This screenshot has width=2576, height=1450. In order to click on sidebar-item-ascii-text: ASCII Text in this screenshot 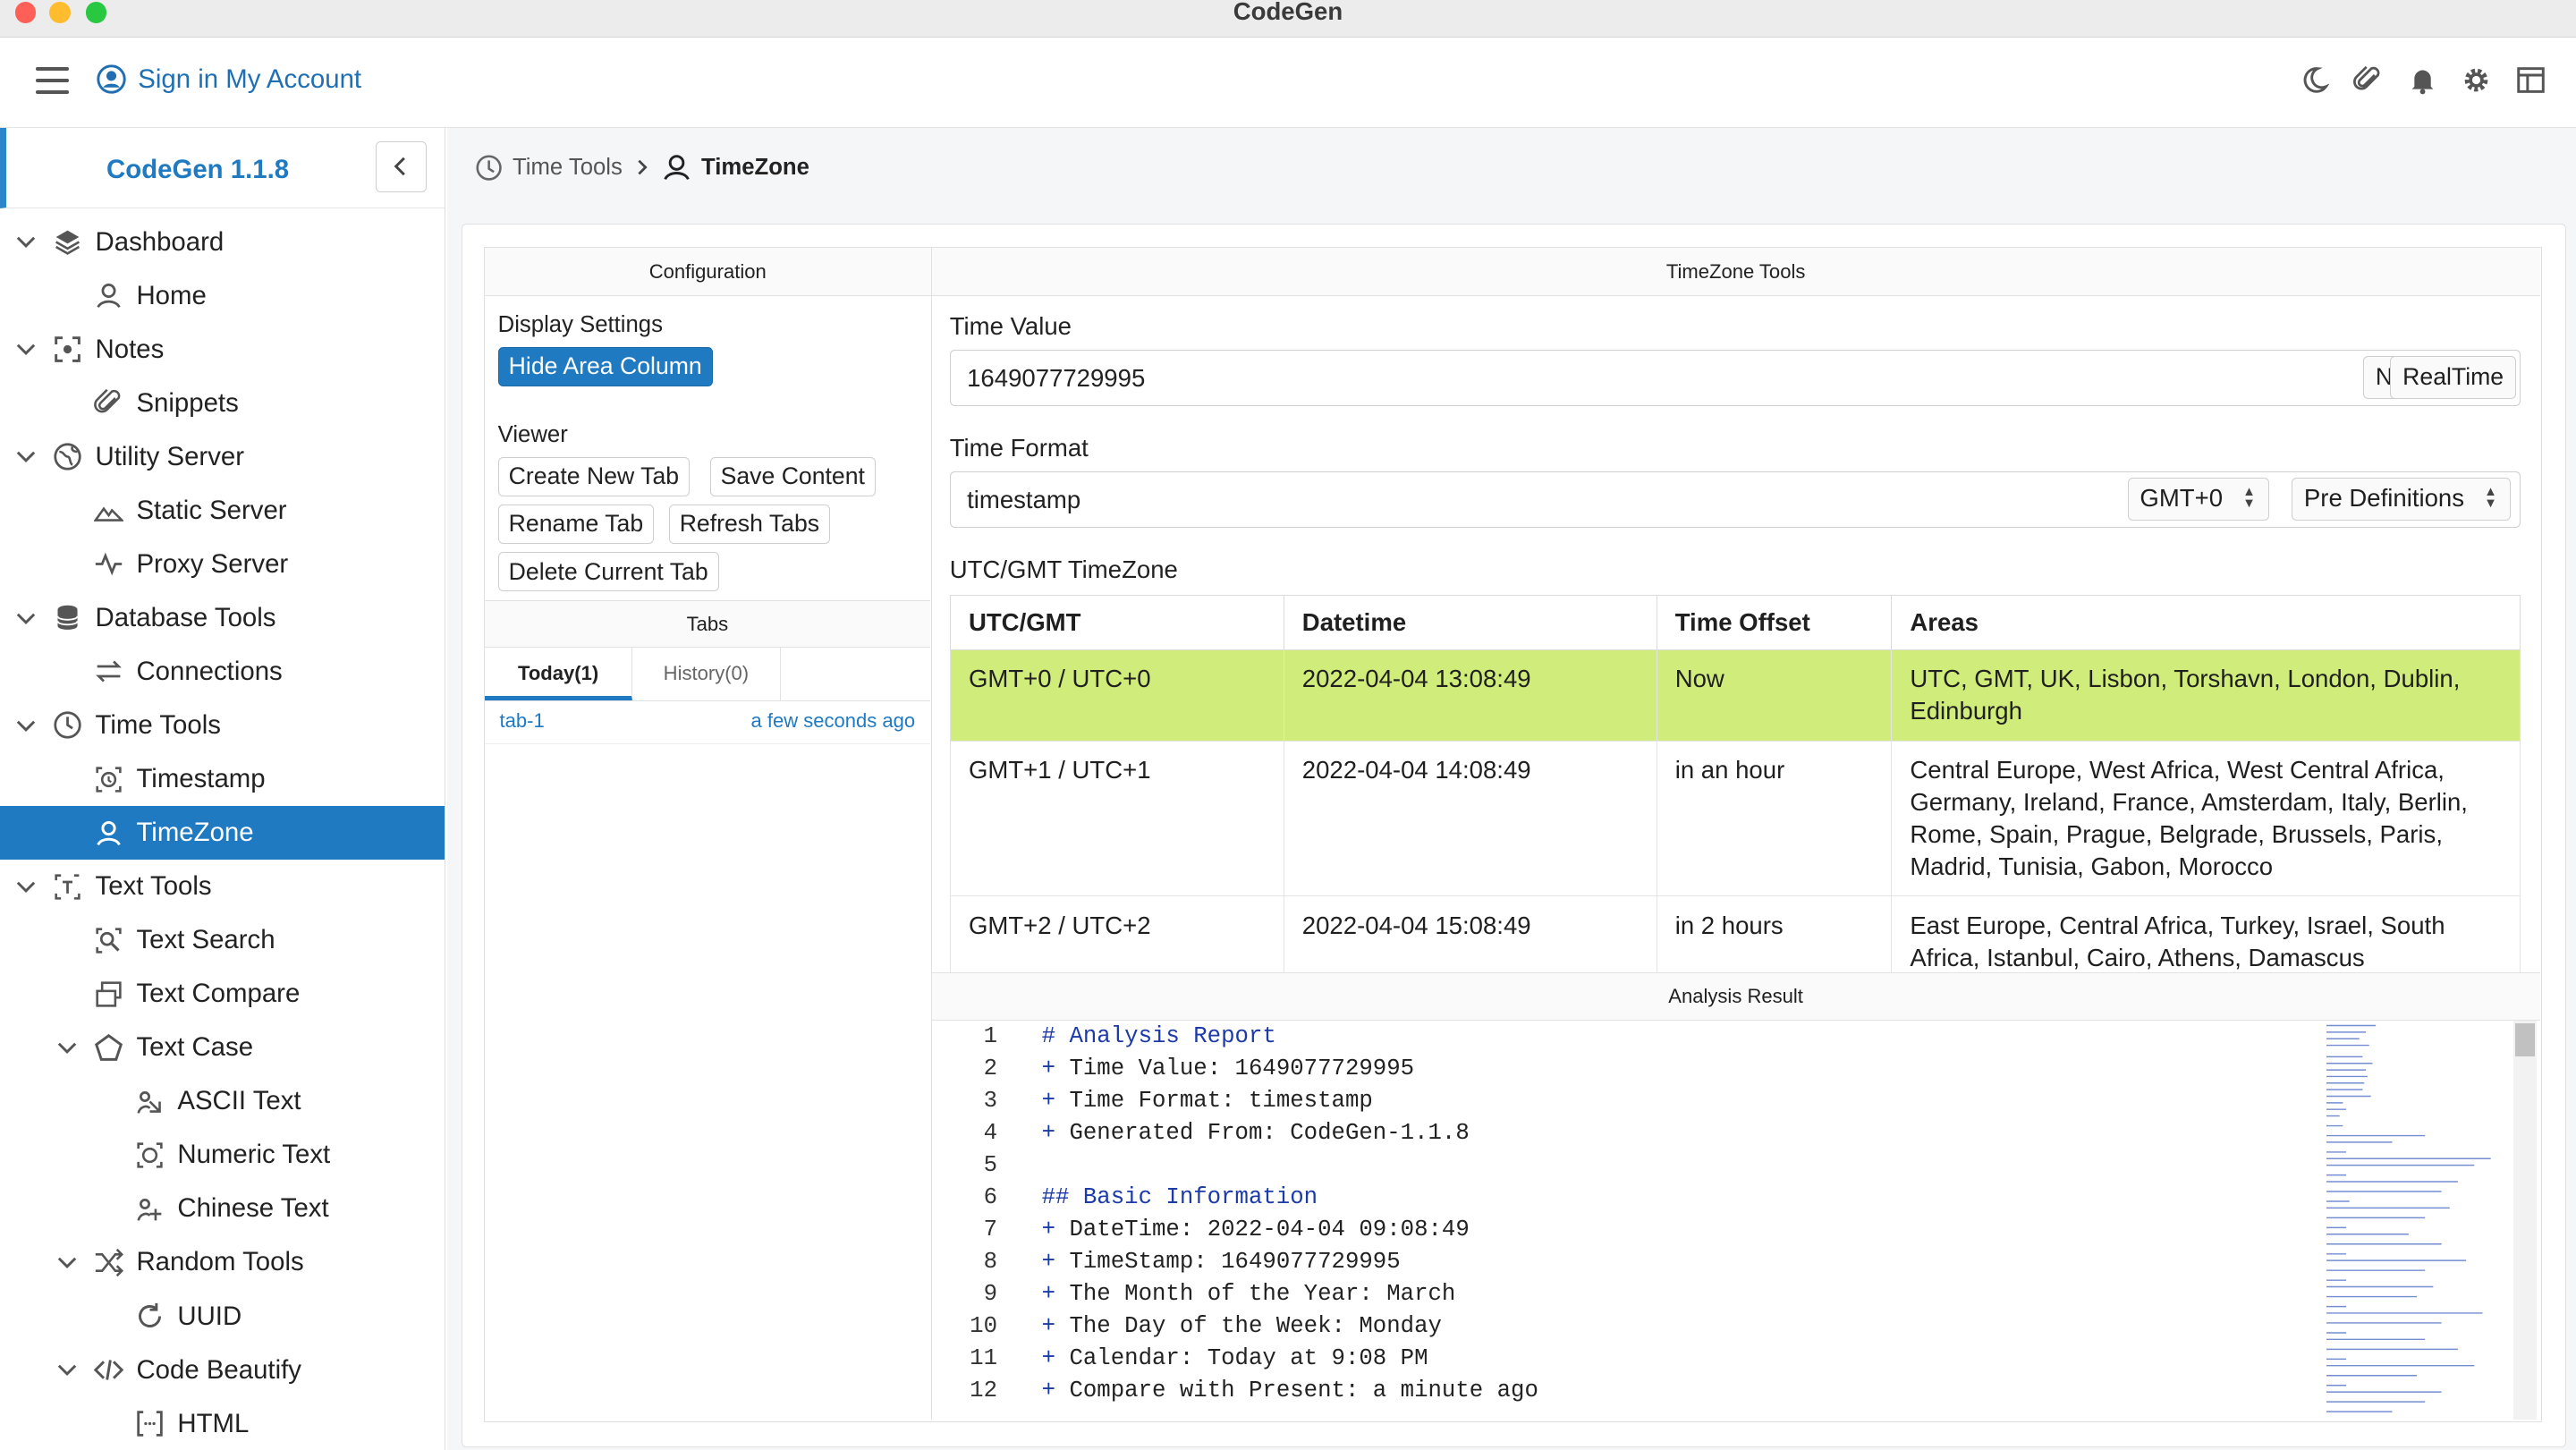, I will do `click(222, 1101)`.